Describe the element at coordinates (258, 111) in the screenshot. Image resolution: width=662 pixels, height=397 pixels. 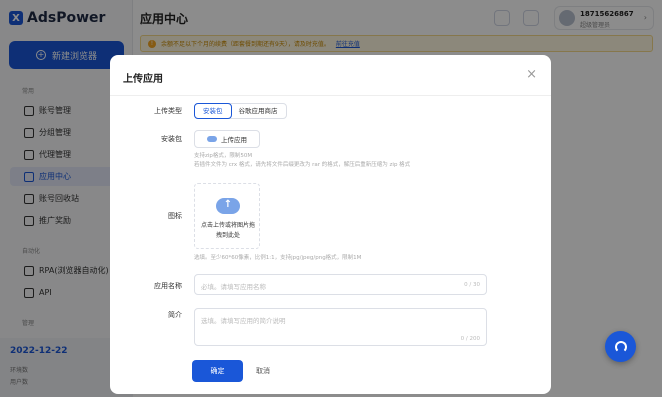
I see `tab-chrome-store: 谷歌应用商店` at that location.